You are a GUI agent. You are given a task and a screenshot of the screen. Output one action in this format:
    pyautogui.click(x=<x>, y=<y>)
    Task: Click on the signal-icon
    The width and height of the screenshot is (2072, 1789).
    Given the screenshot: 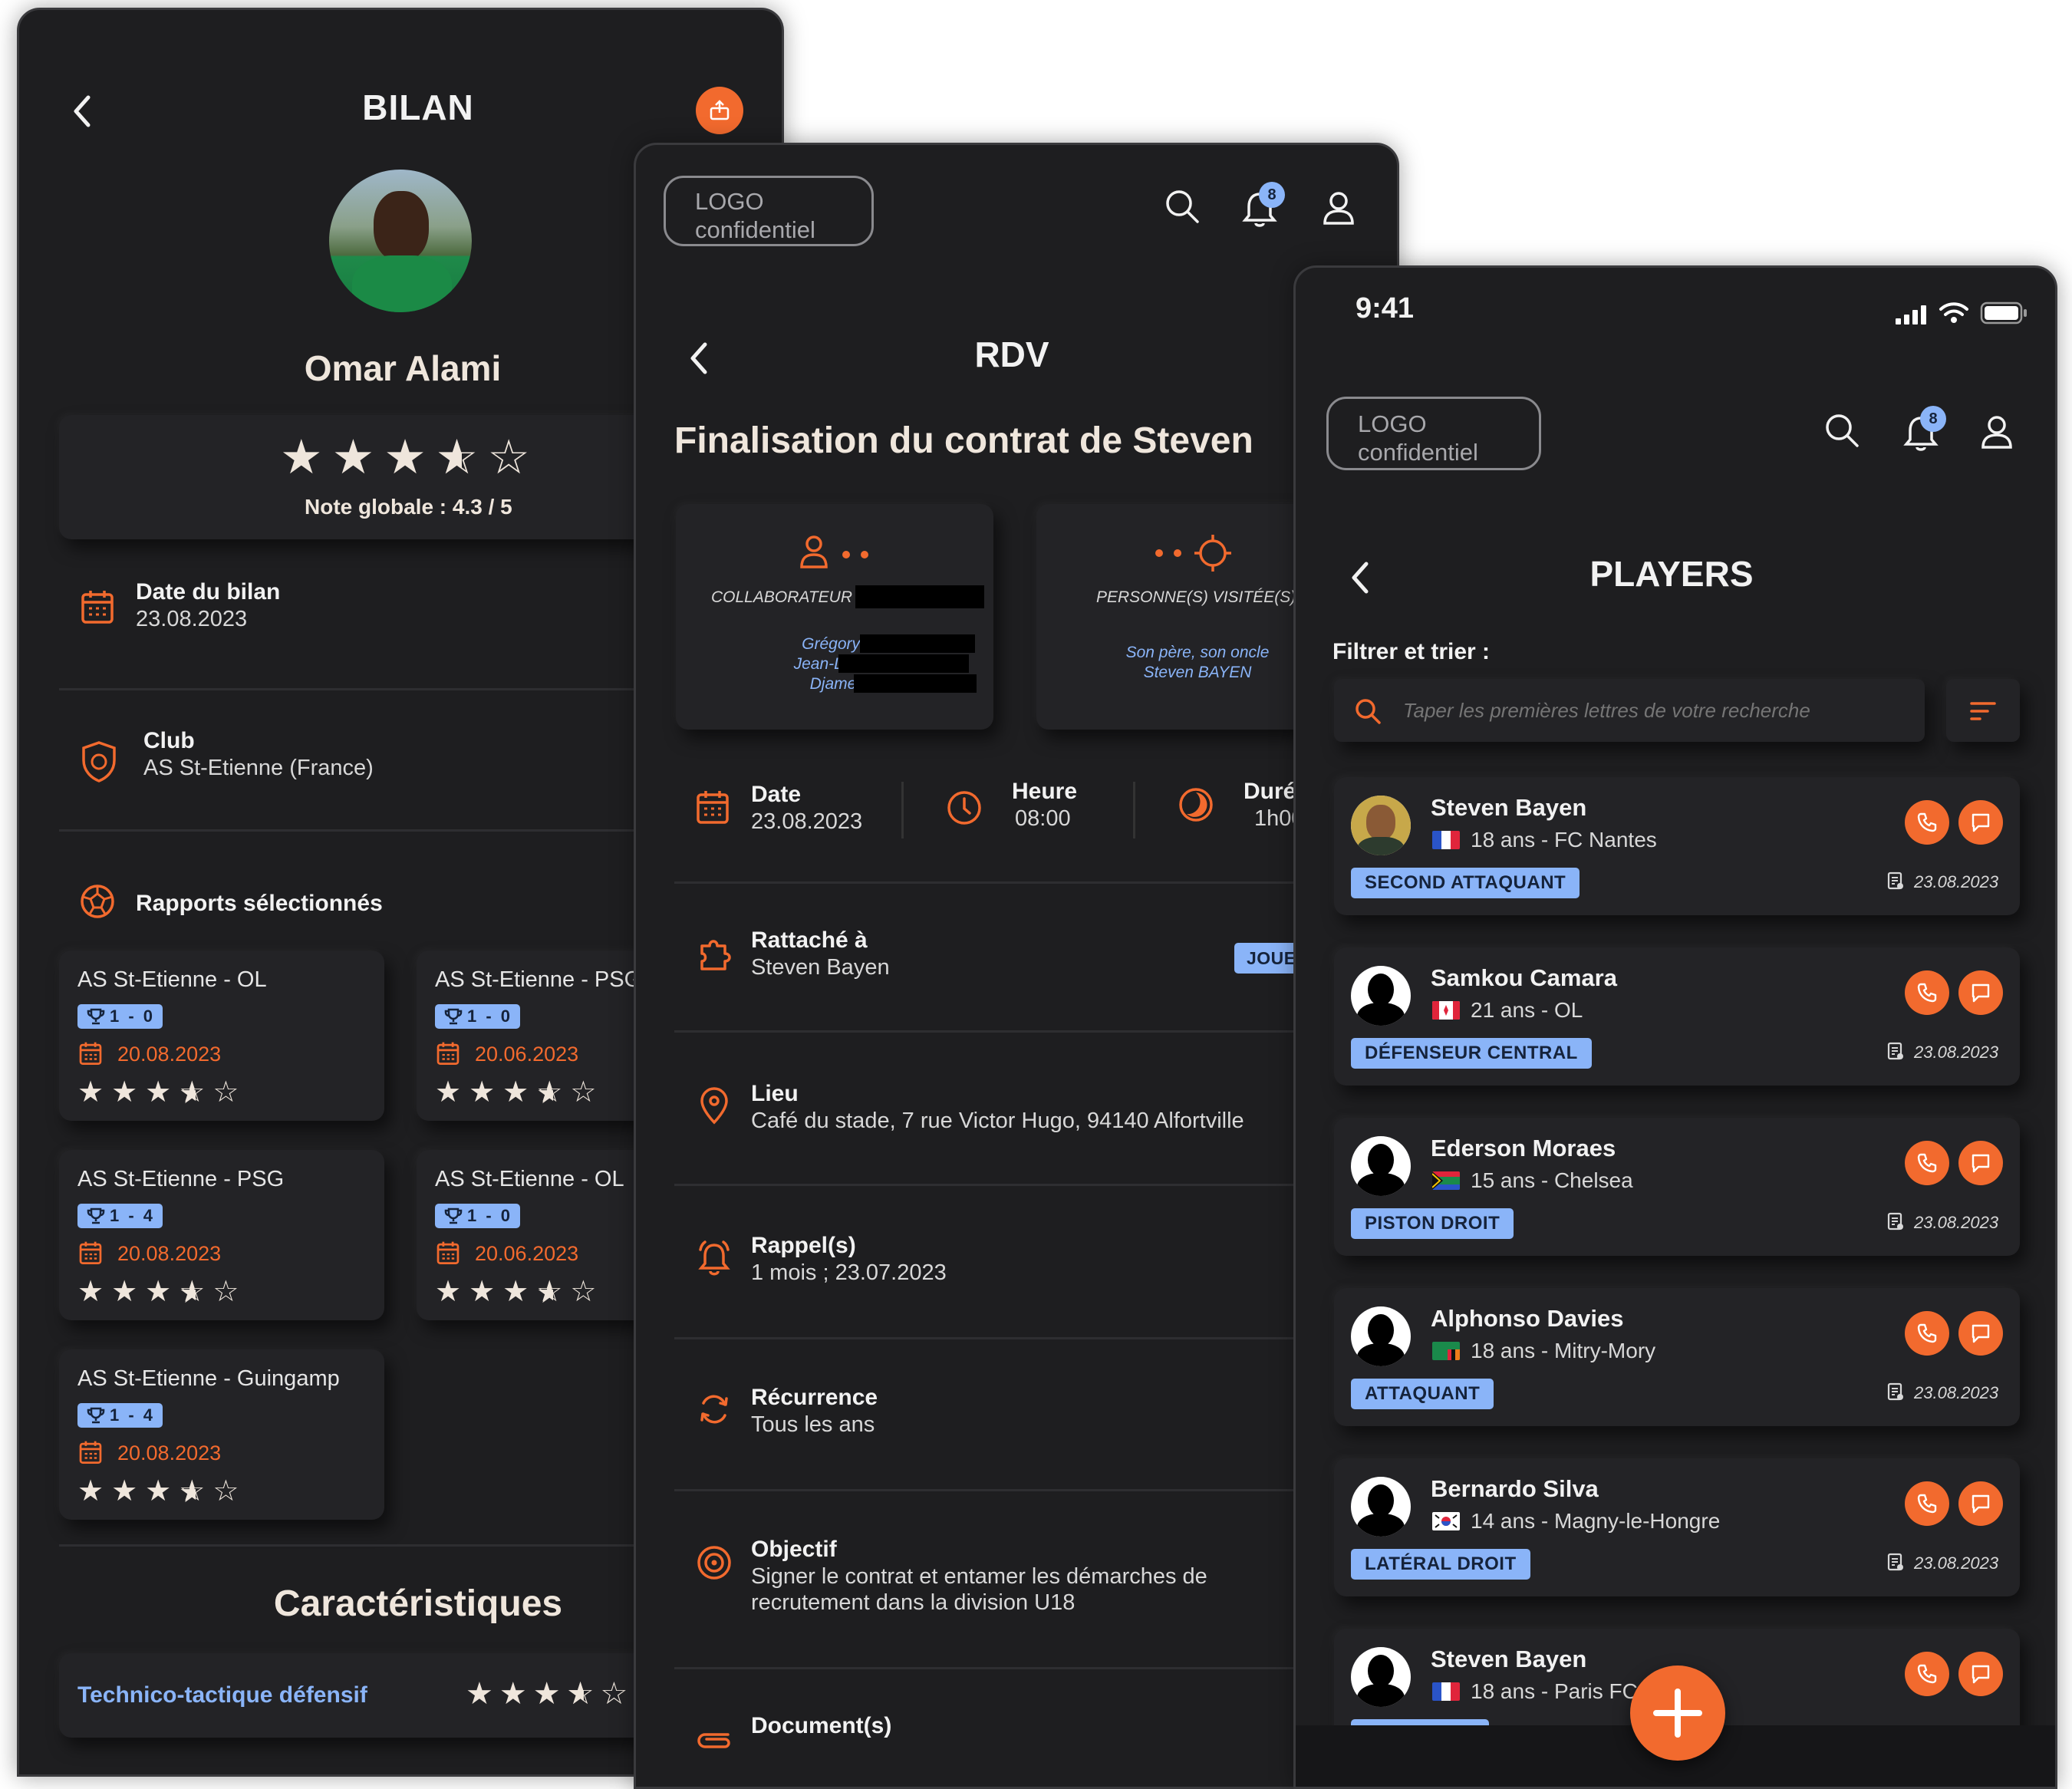 What is the action you would take?
    pyautogui.click(x=1912, y=316)
    